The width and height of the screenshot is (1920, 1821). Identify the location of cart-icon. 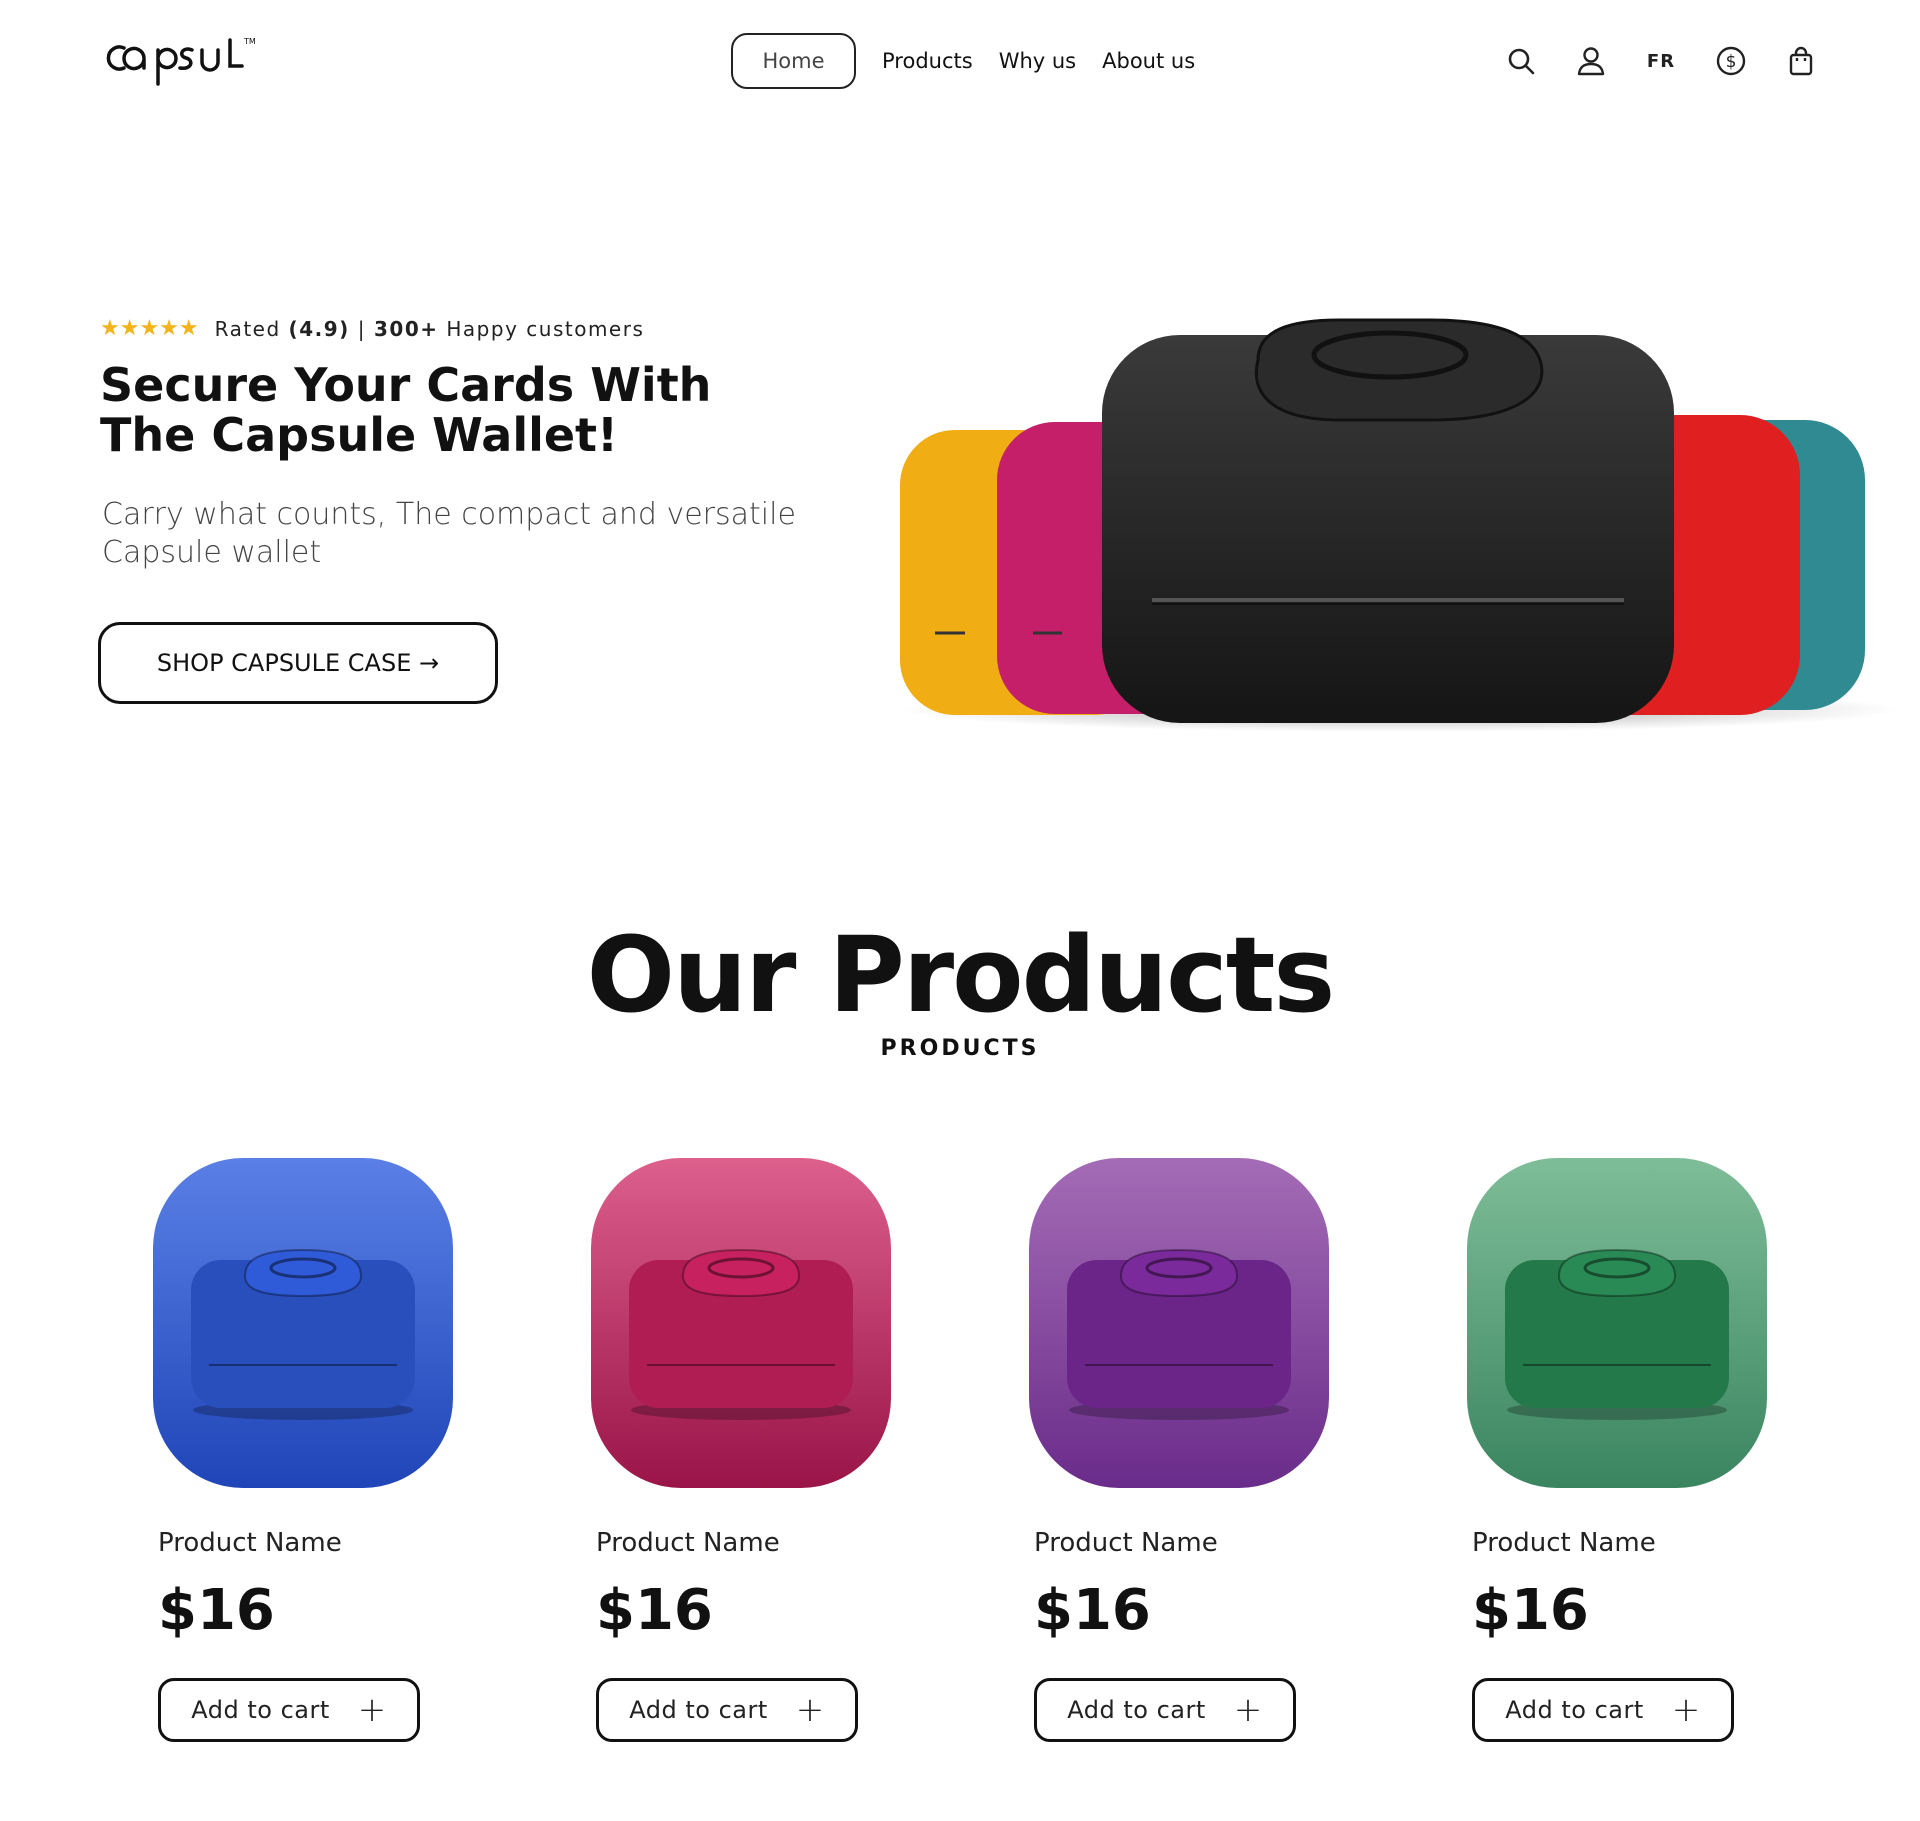
(1801, 61).